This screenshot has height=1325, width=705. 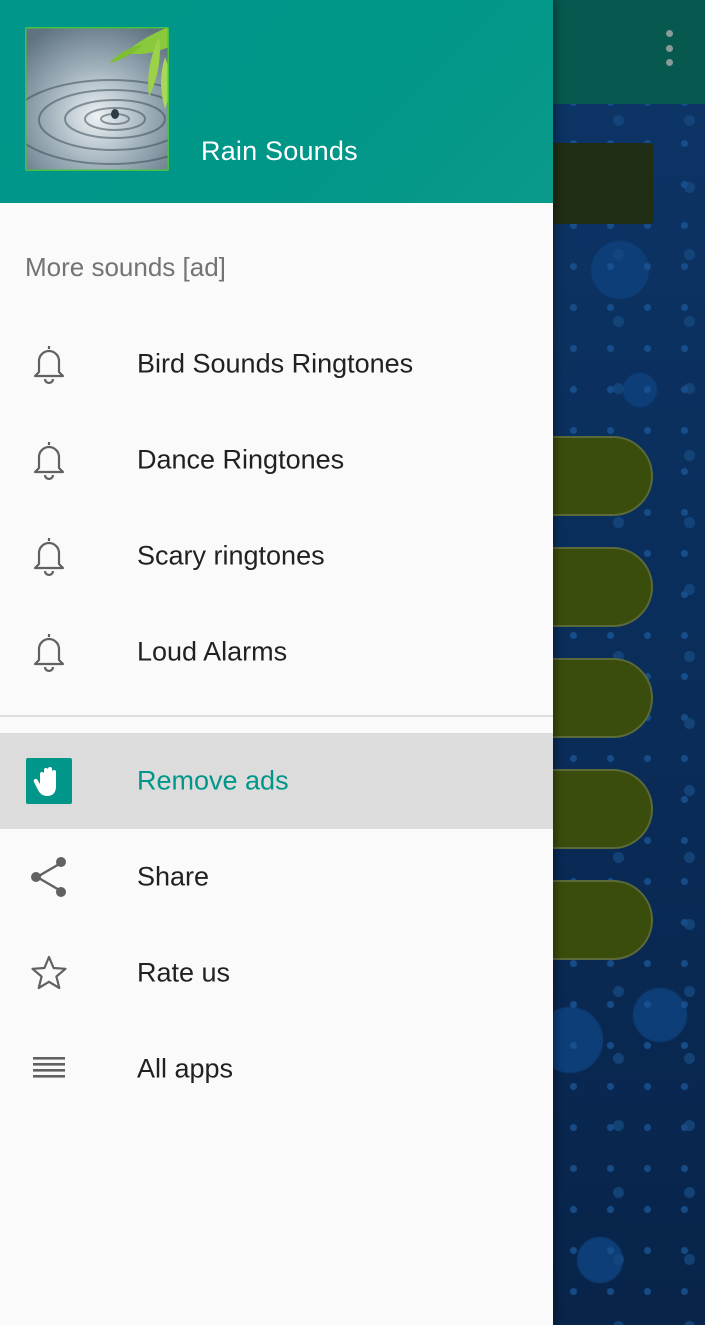 What do you see at coordinates (279, 151) in the screenshot?
I see `app-name: Rain Sounds` at bounding box center [279, 151].